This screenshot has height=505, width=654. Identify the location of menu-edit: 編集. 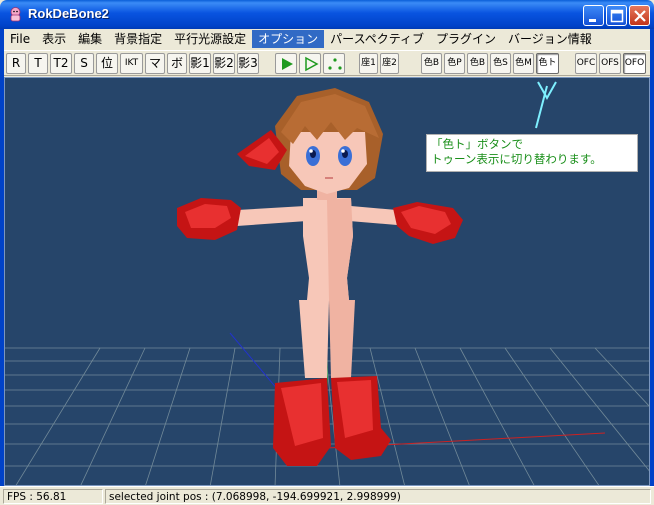
(90, 39).